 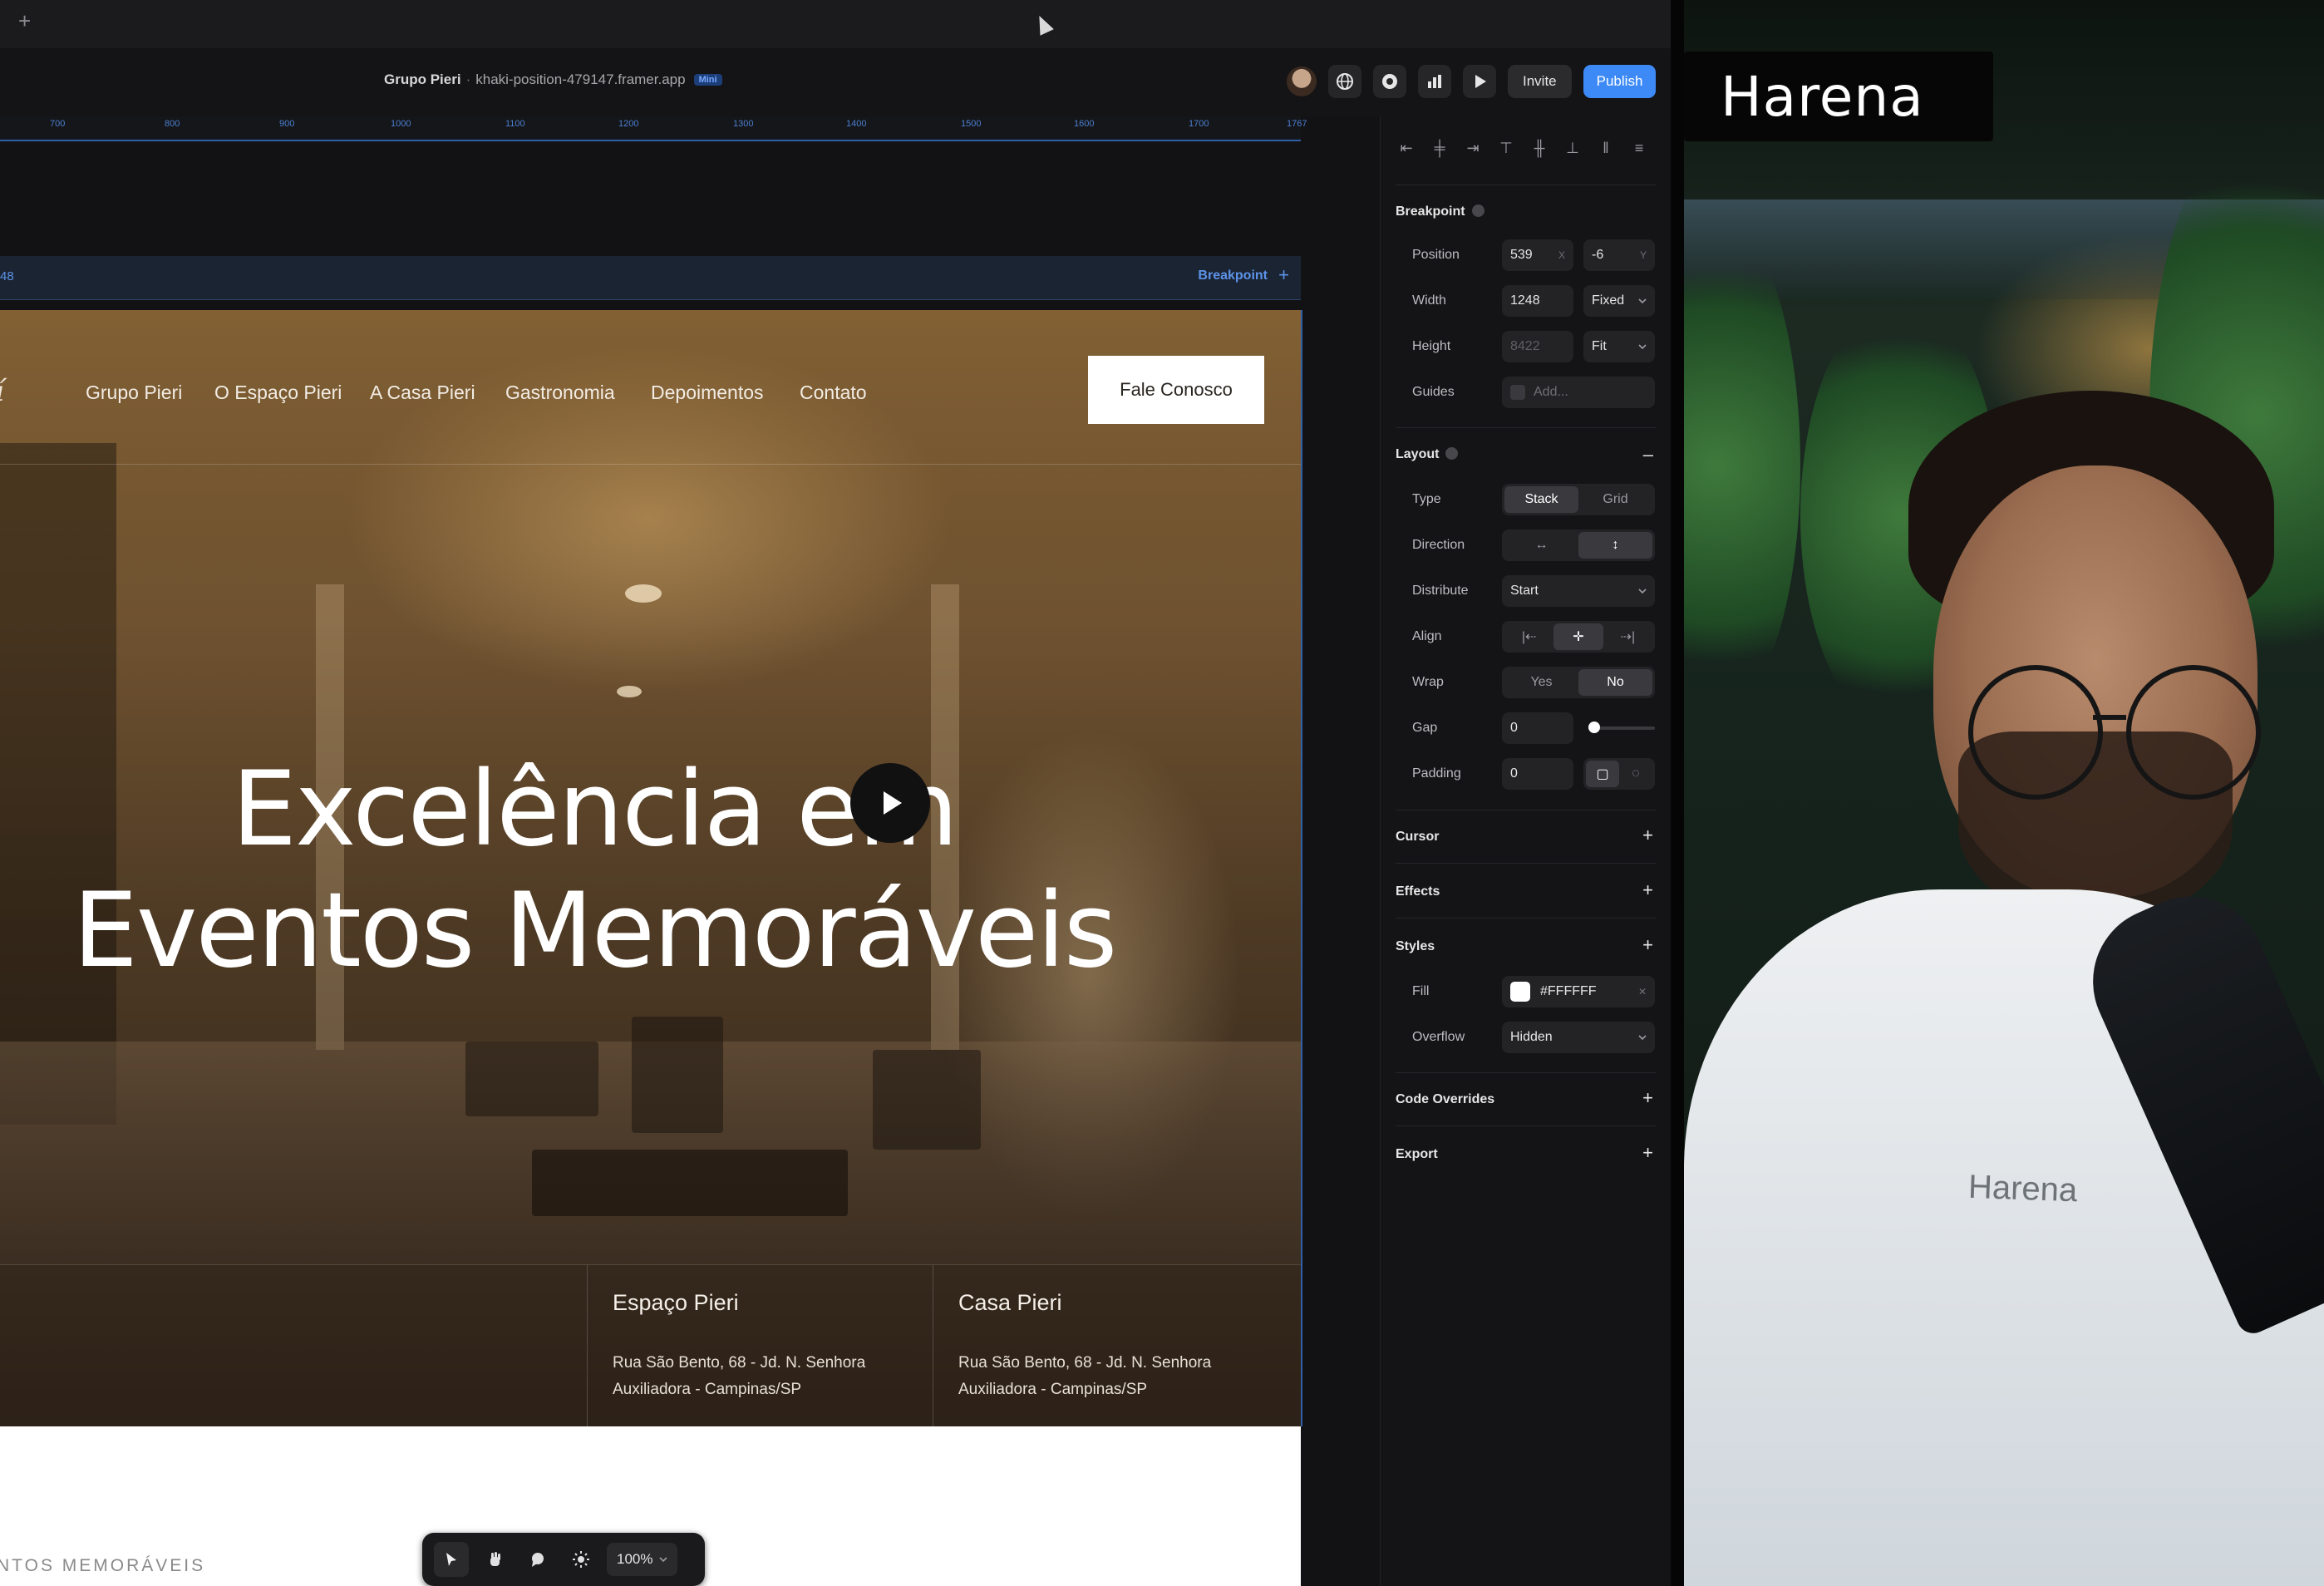 I want to click on add-export-icon: +, so click(x=1647, y=1153).